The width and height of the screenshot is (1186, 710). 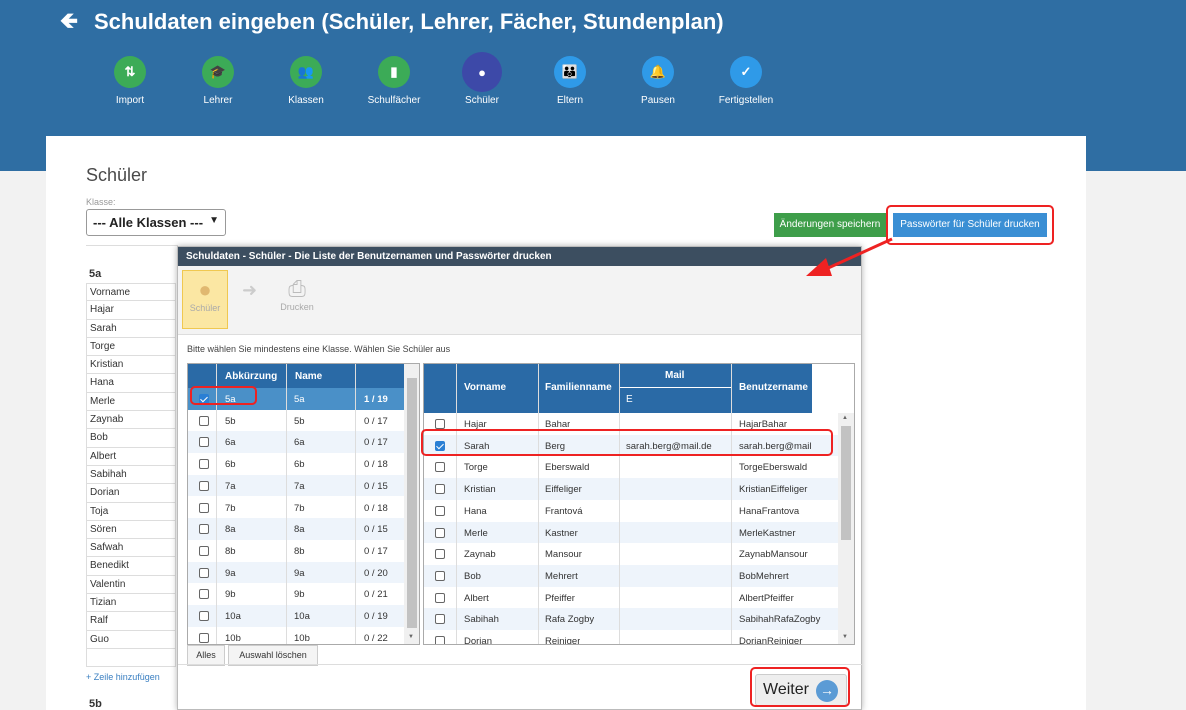 What do you see at coordinates (849, 256) in the screenshot?
I see `annotation-arrow` at bounding box center [849, 256].